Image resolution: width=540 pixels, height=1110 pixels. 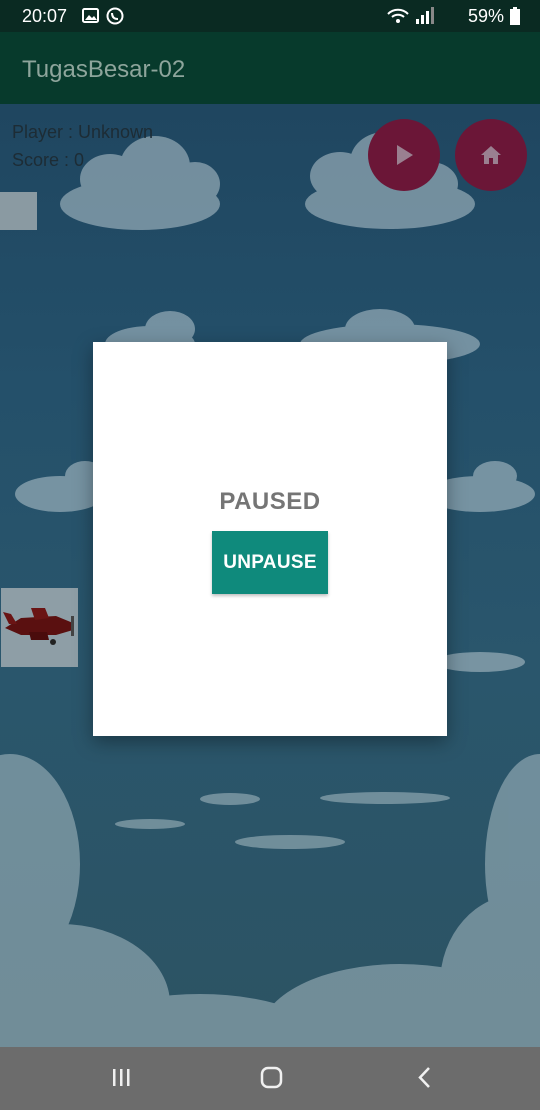 I want to click on status-bar: 20:07 59%, so click(x=270, y=16).